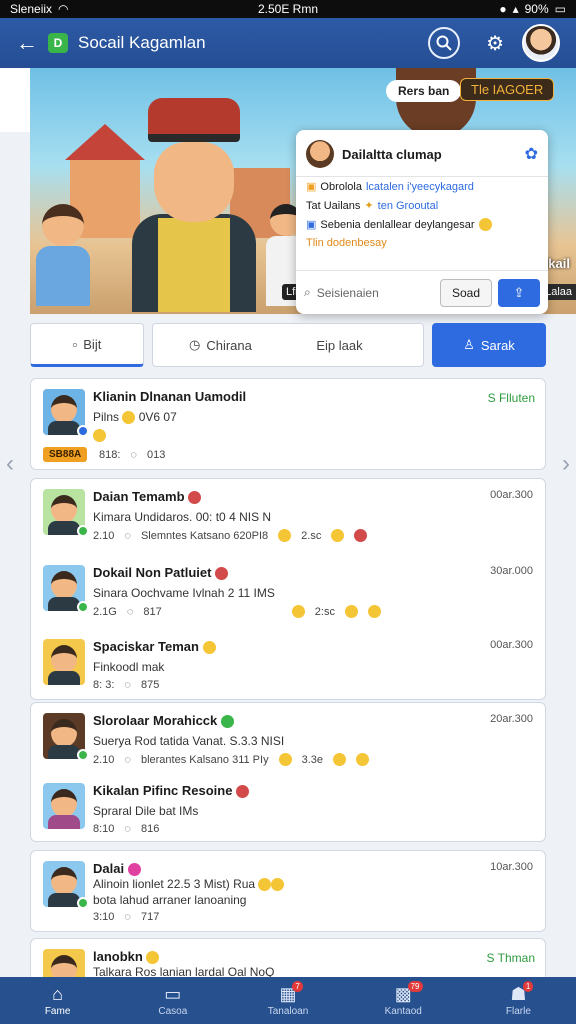 The height and width of the screenshot is (1024, 576). What do you see at coordinates (466, 292) in the screenshot?
I see `popup-search-button: Soad` at bounding box center [466, 292].